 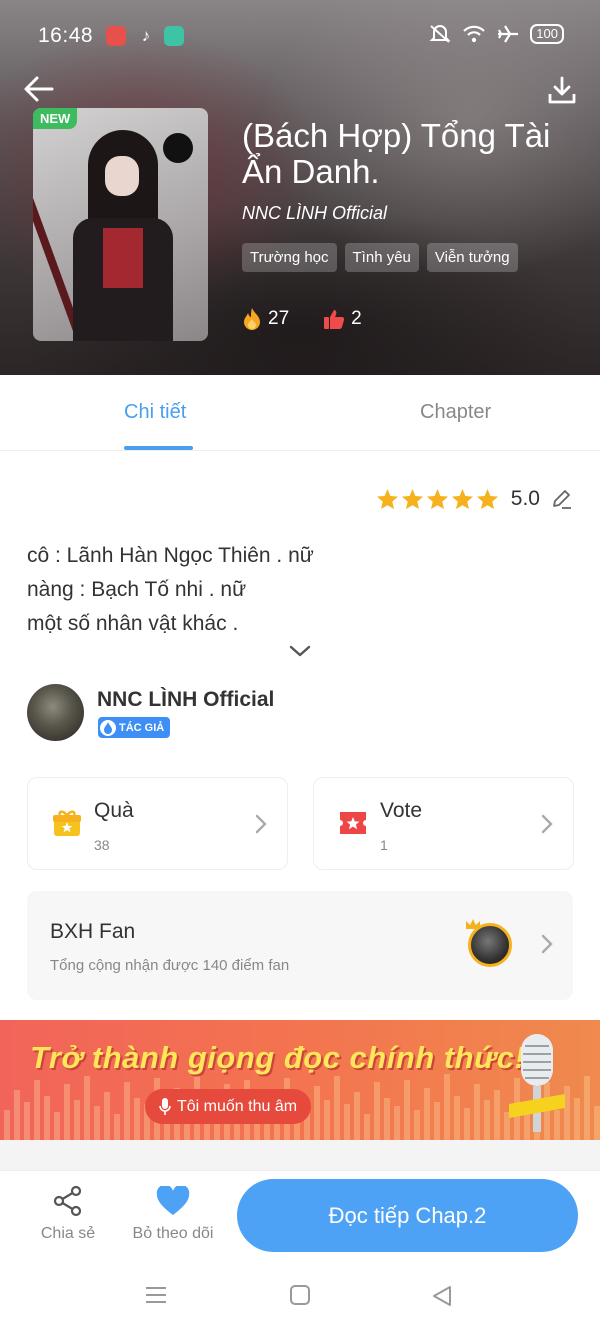 What do you see at coordinates (300, 651) in the screenshot?
I see `chevron-down-icon` at bounding box center [300, 651].